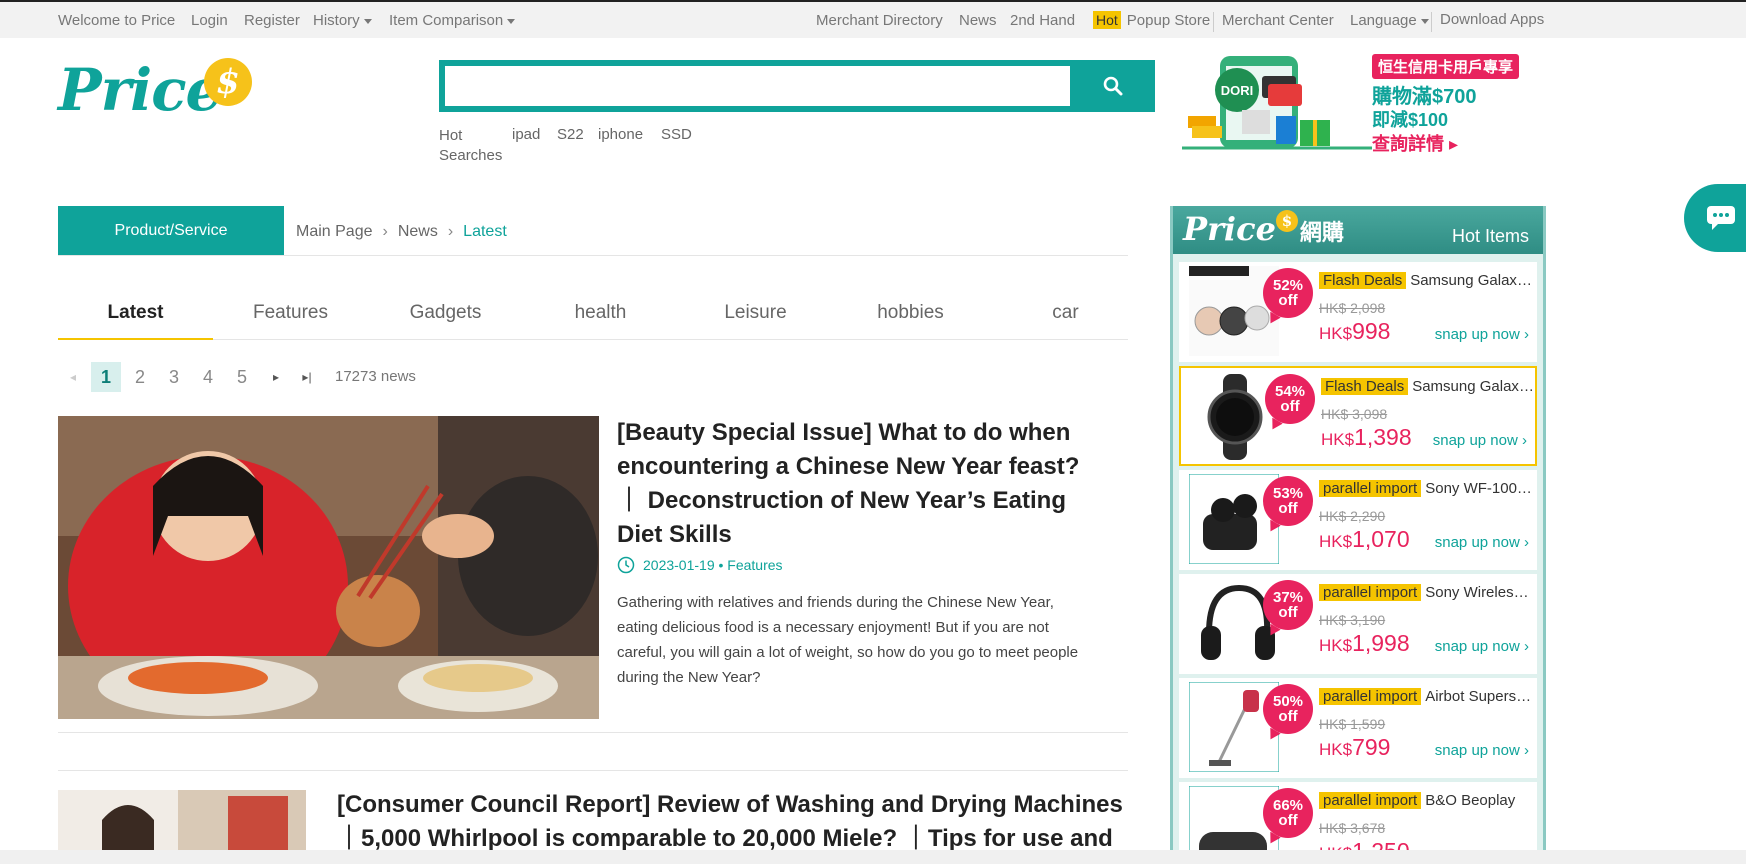 This screenshot has height=864, width=1746. Describe the element at coordinates (620, 134) in the screenshot. I see `hot-search-keyword: iphone` at that location.